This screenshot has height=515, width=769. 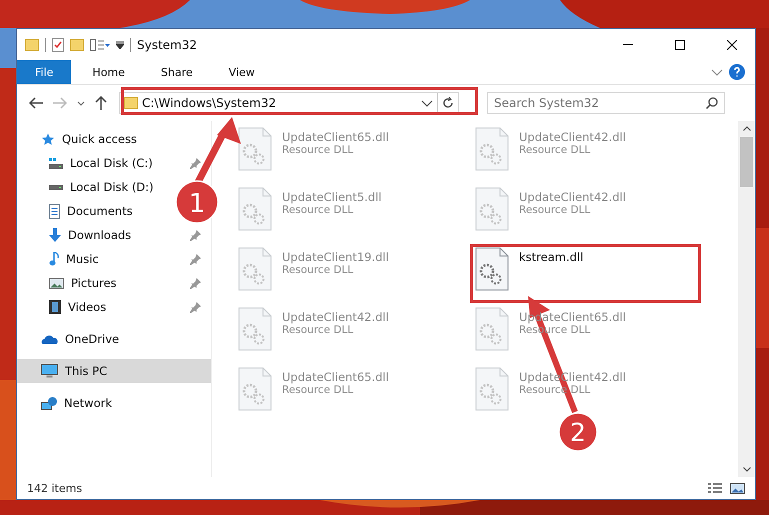 I want to click on file-name: kstream.dll, so click(x=551, y=257).